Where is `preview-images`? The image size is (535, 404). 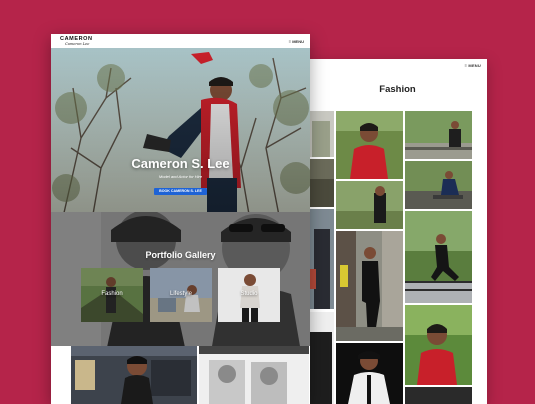
preview-images is located at coordinates (190, 375).